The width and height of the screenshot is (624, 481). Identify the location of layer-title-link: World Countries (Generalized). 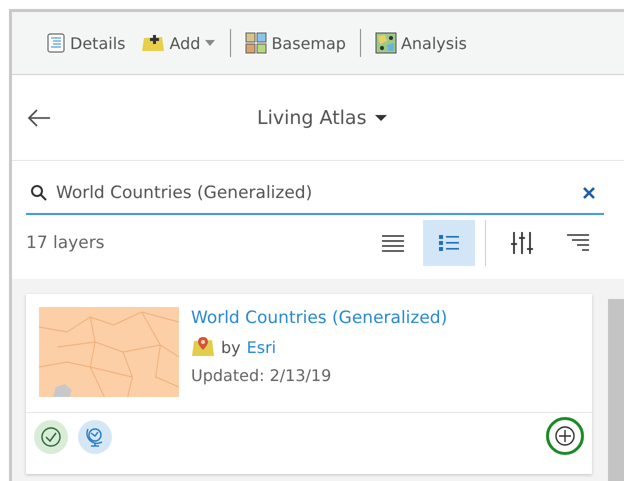
(319, 318).